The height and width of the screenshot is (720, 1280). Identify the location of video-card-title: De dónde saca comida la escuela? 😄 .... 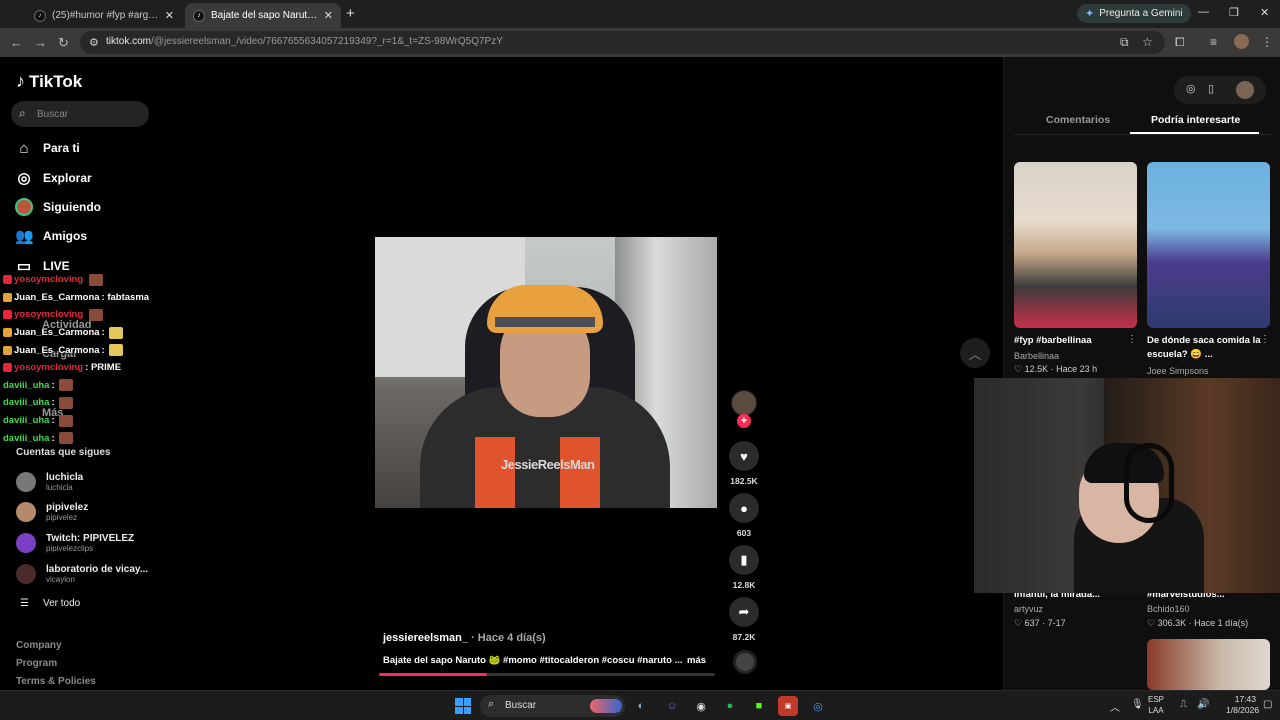
(1204, 348).